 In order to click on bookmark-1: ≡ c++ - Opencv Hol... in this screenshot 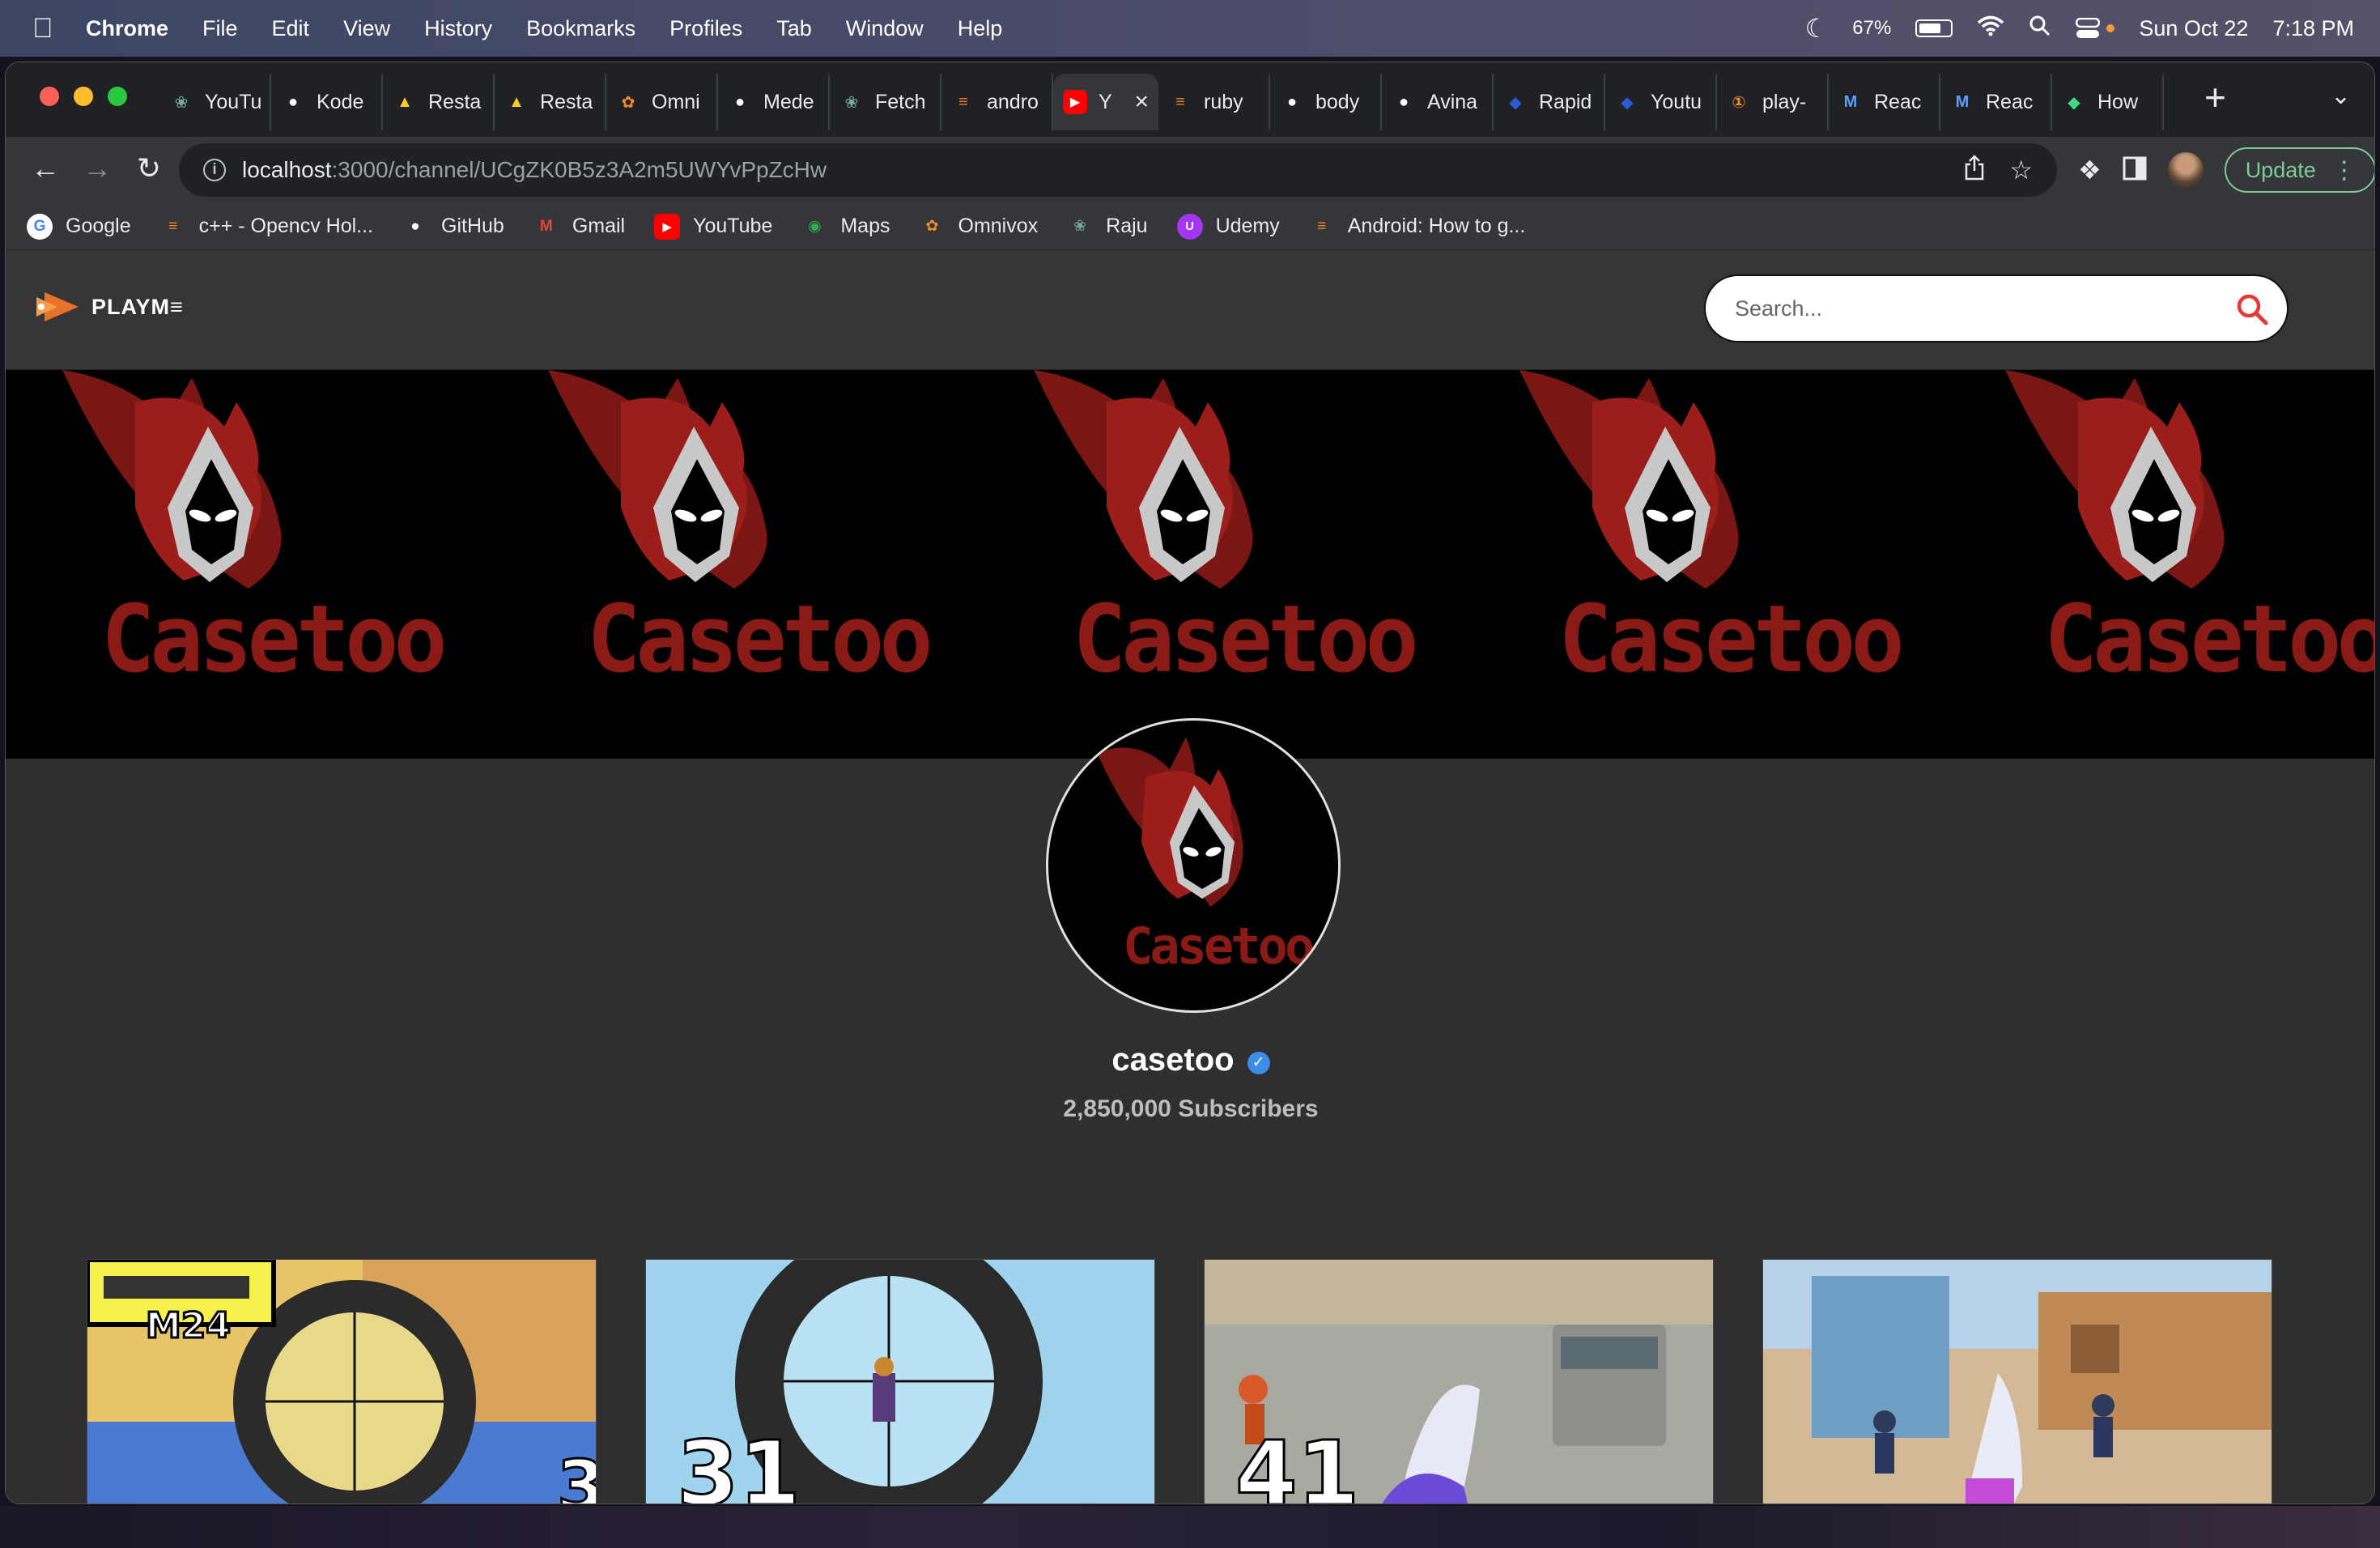, I will do `click(267, 227)`.